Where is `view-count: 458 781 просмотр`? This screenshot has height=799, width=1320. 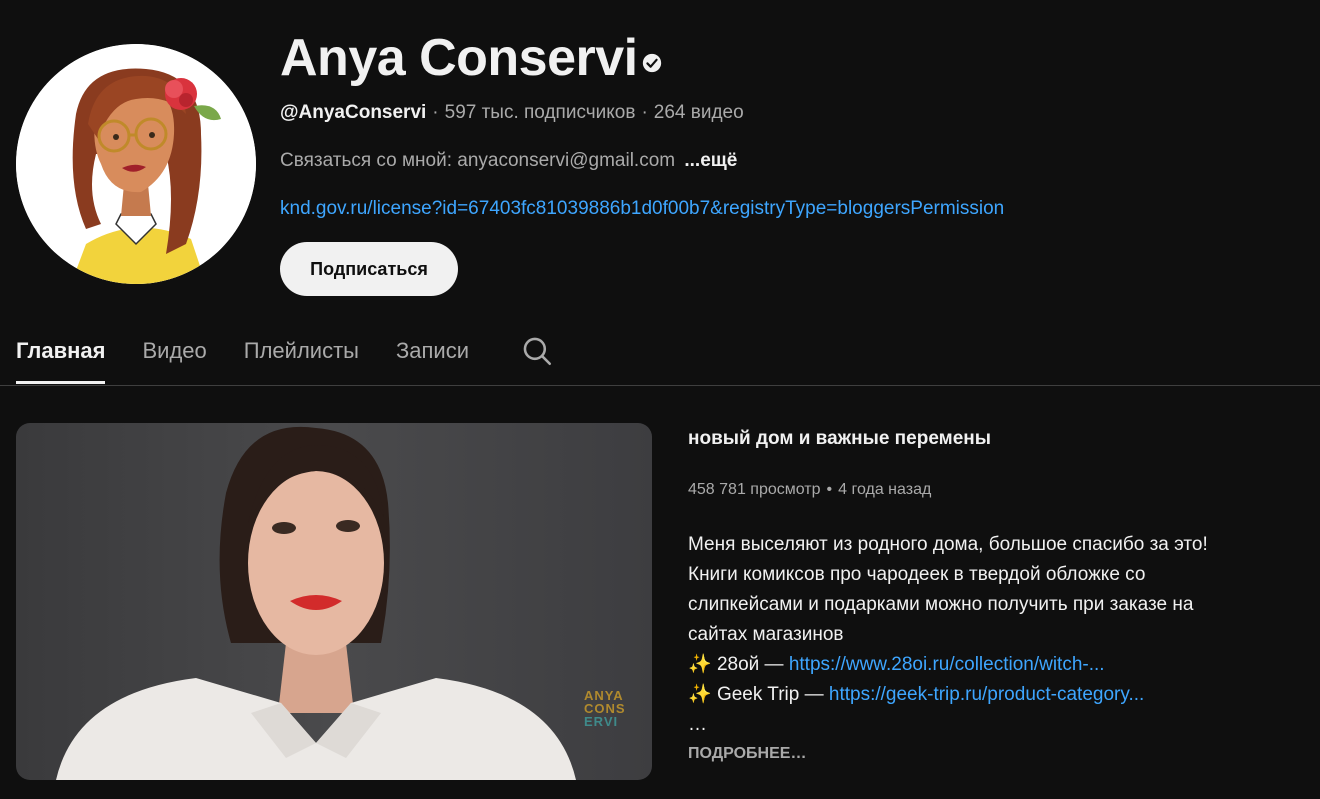
view-count: 458 781 просмотр is located at coordinates (754, 489).